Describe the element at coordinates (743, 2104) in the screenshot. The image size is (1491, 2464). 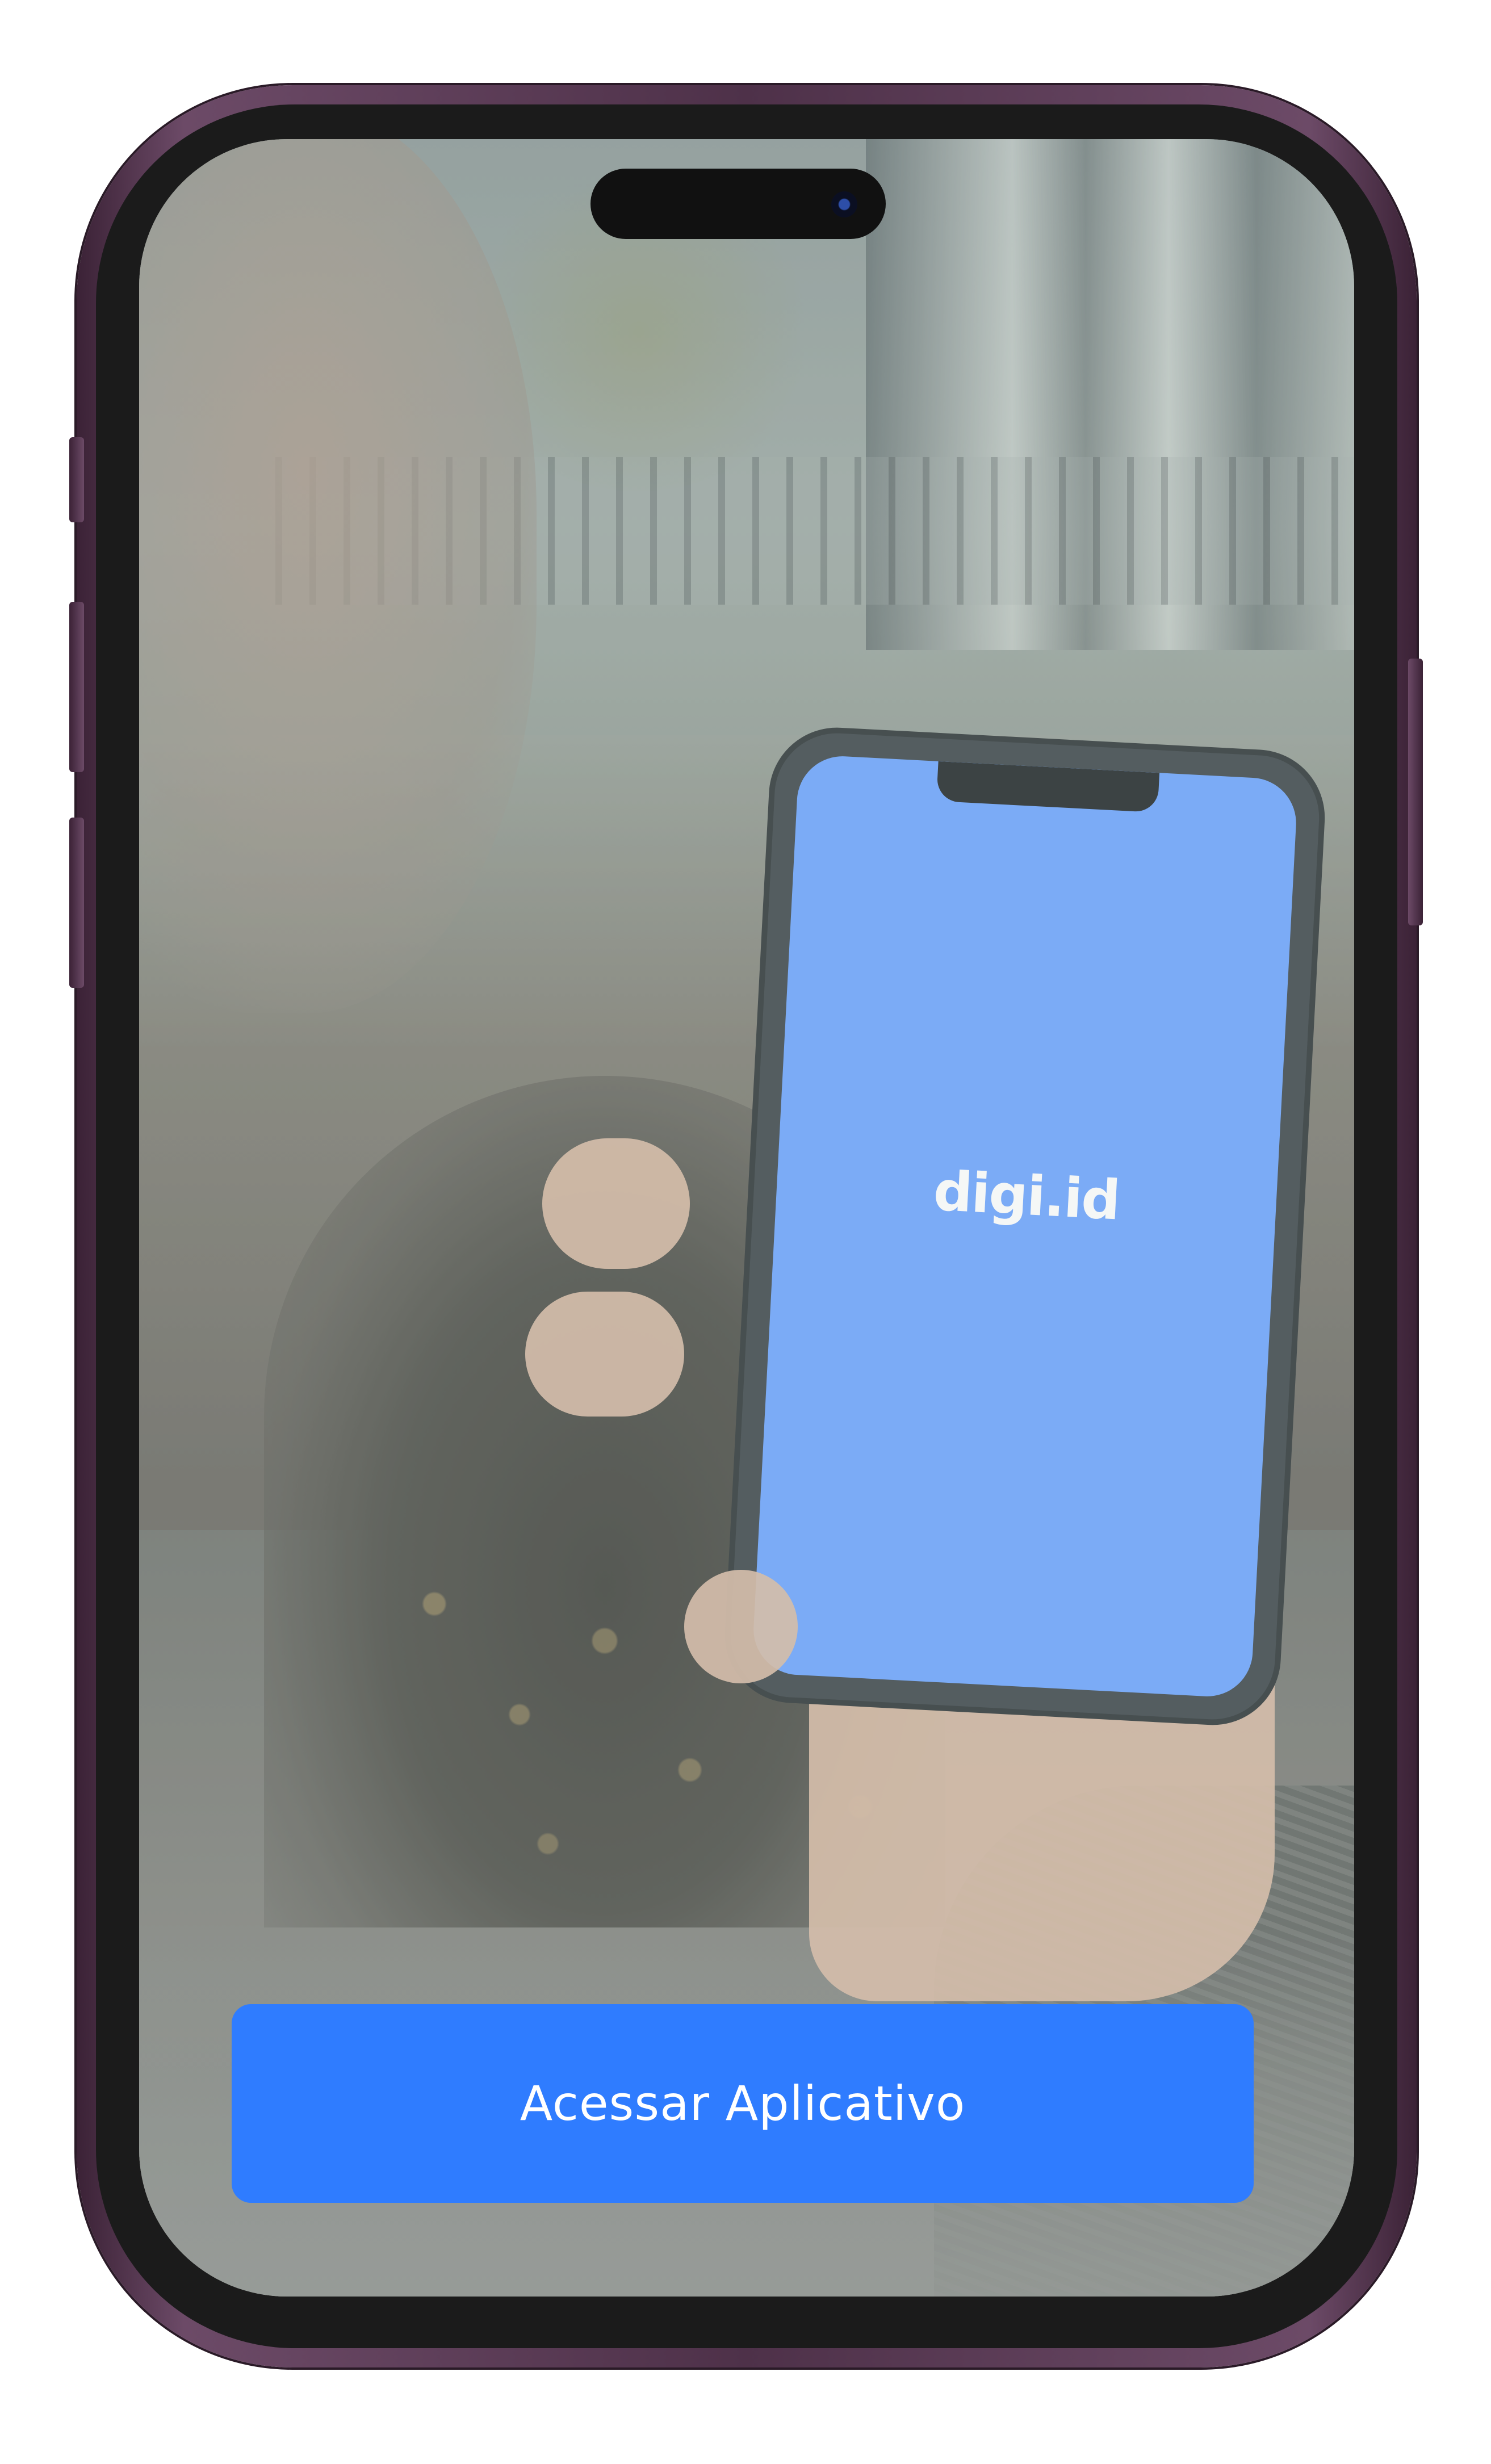
I see `access-app-button: Acessar Aplicativo` at that location.